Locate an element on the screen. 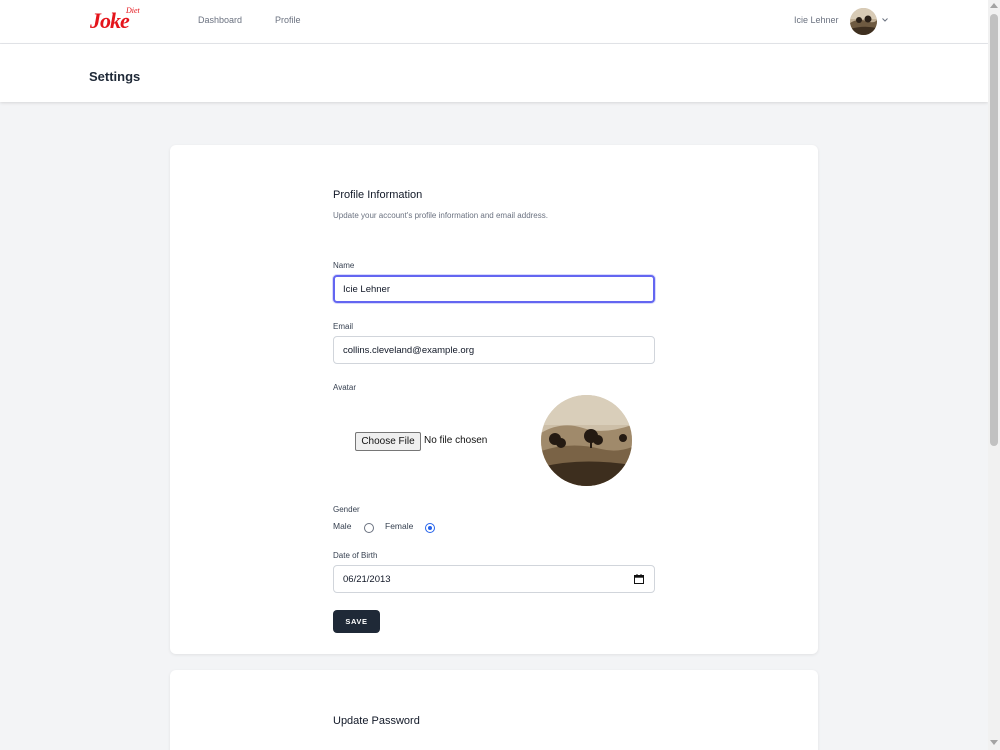 This screenshot has width=1000, height=750. calendar-icon is located at coordinates (639, 579).